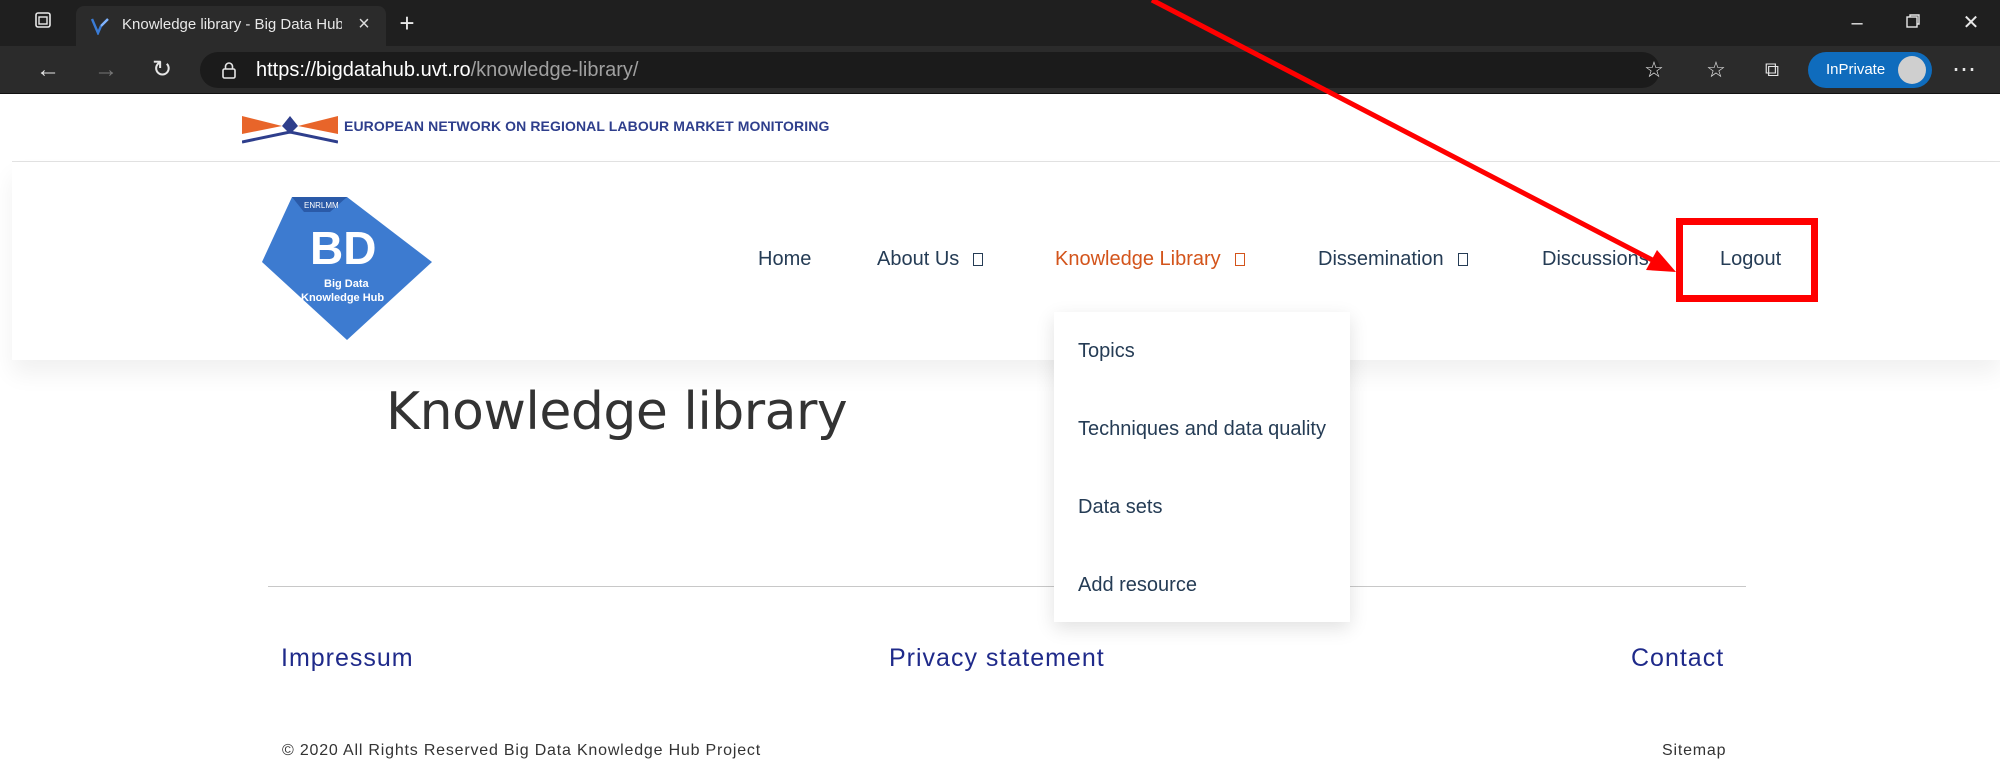 This screenshot has height=761, width=2000. What do you see at coordinates (1913, 23) in the screenshot?
I see `restore-icon` at bounding box center [1913, 23].